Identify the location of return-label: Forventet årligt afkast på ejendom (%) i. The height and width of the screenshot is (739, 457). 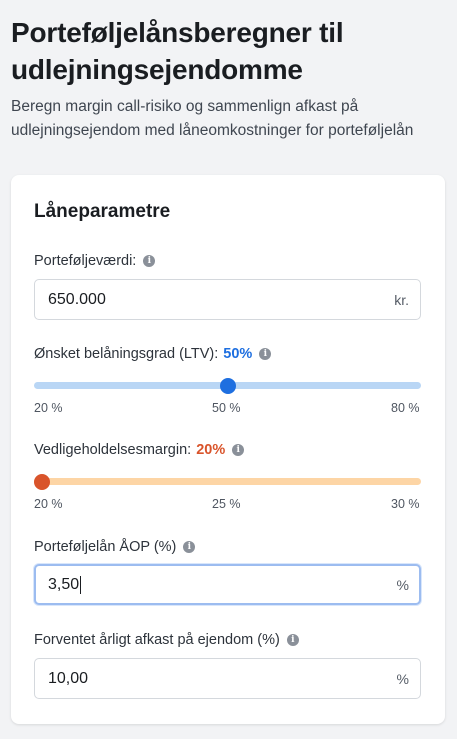
(166, 640).